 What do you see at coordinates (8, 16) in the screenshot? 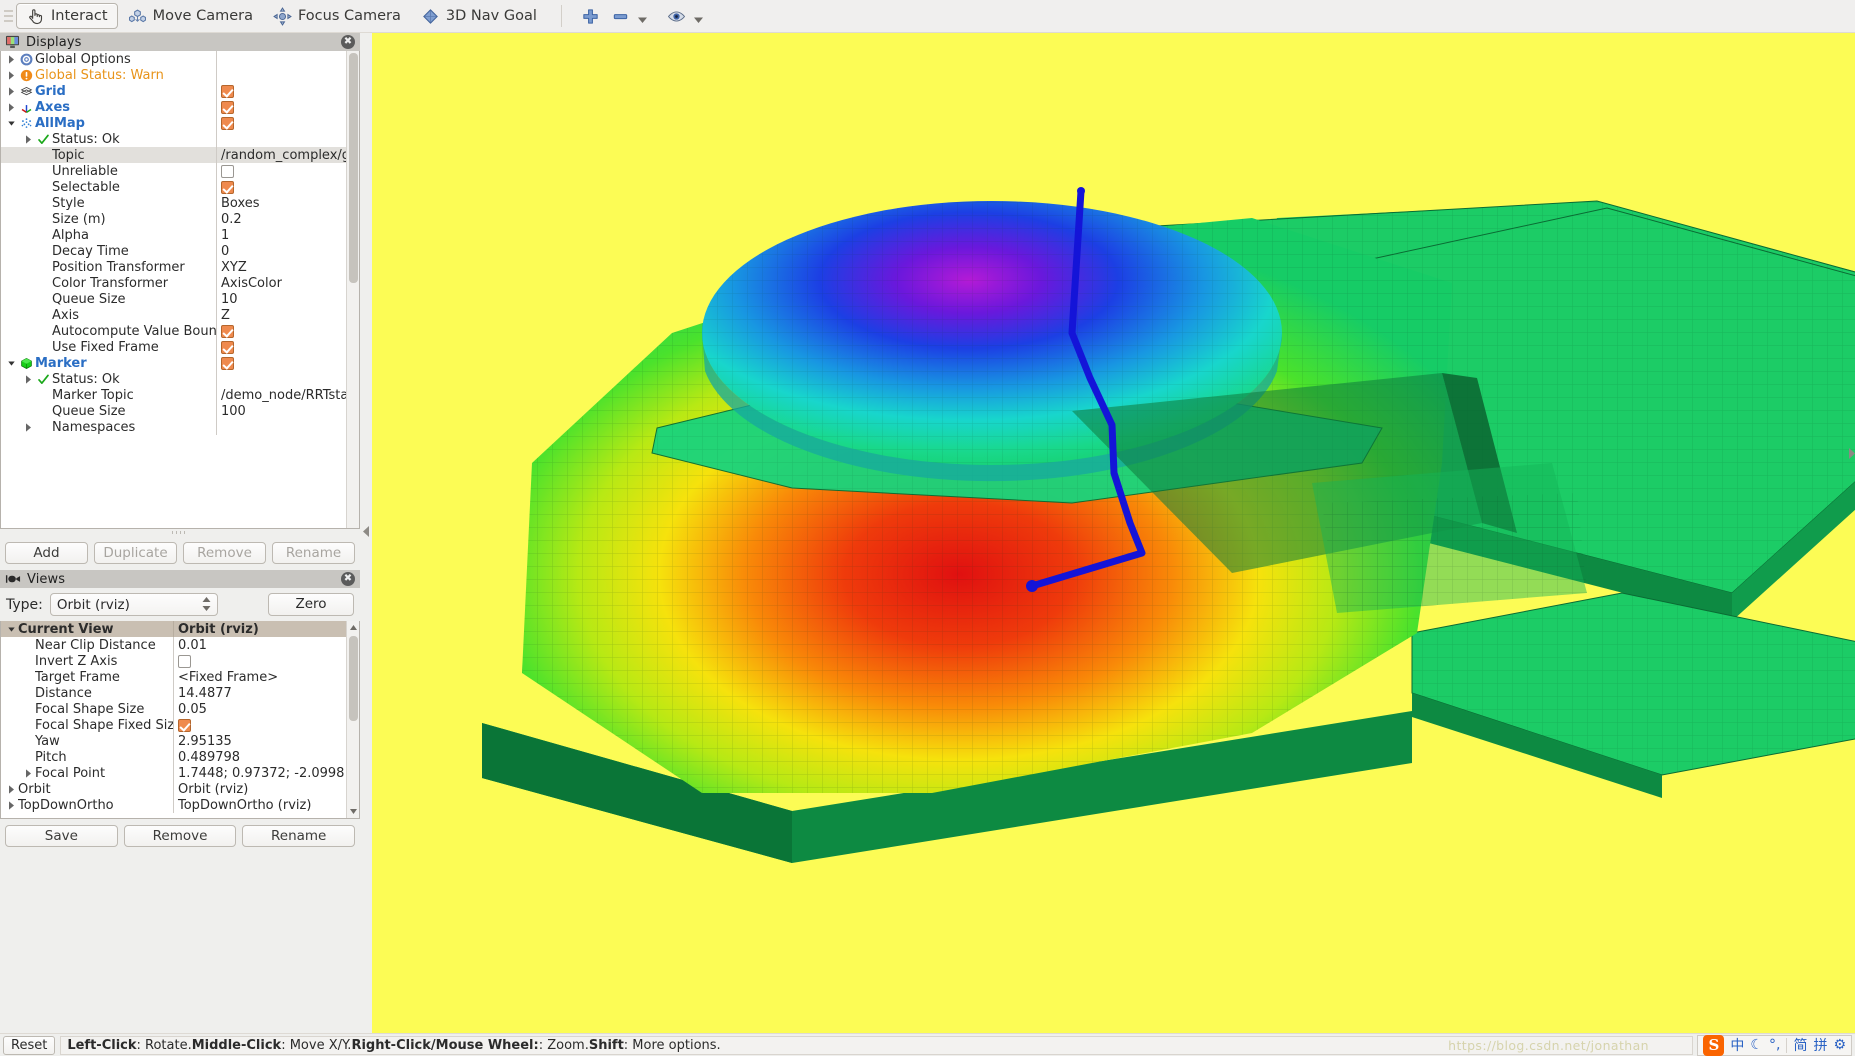
I see `toolbar-drag-handle` at bounding box center [8, 16].